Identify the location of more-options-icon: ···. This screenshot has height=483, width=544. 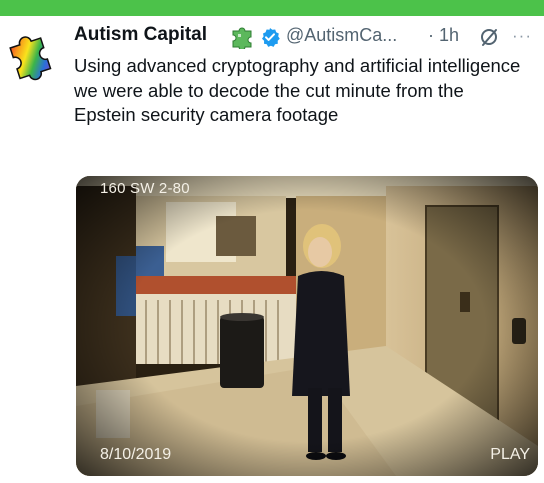
(522, 36).